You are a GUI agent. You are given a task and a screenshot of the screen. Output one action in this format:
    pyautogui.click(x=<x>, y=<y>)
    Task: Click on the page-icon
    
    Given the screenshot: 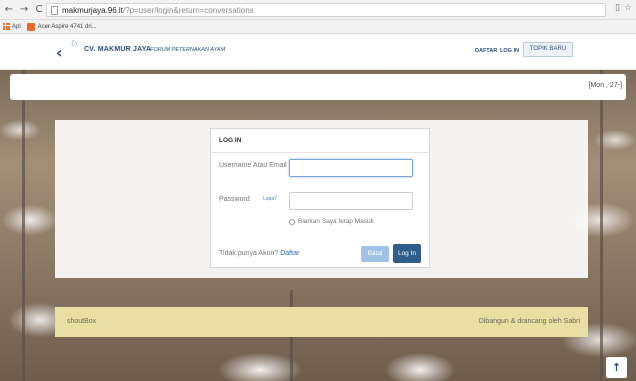 What is the action you would take?
    pyautogui.click(x=54, y=10)
    